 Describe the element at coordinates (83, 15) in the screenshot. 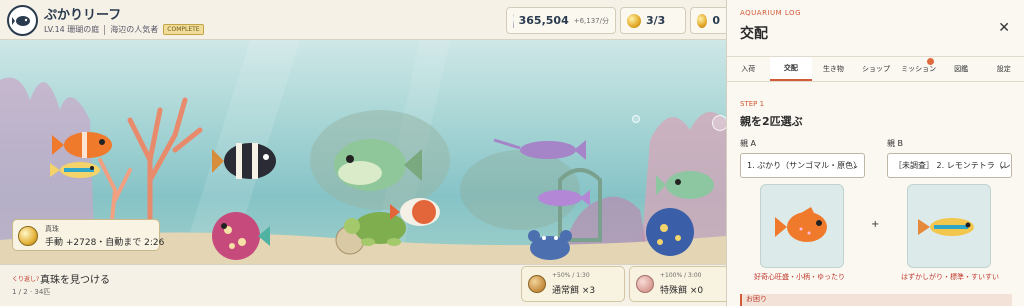

I see `app-title: ぷかりリーフ` at that location.